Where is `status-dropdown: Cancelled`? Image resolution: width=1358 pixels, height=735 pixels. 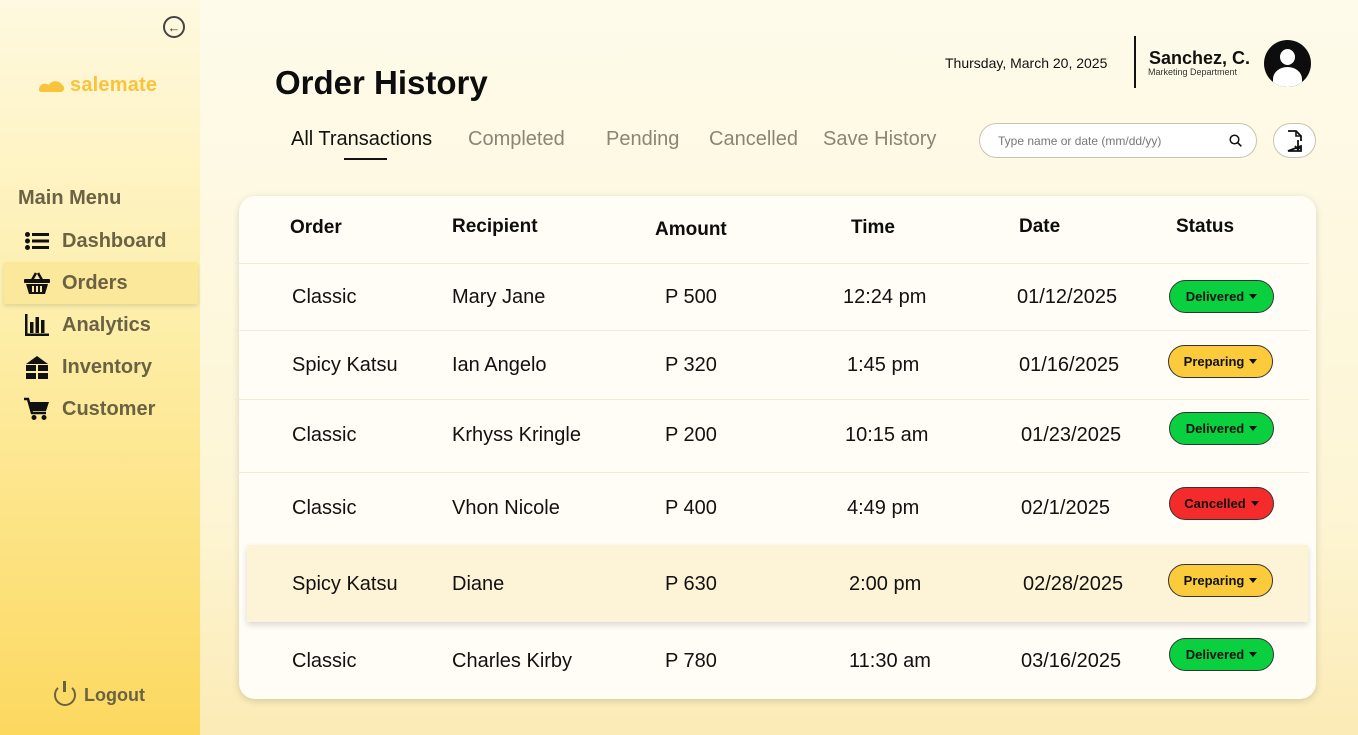
status-dropdown: Cancelled is located at coordinates (1221, 503).